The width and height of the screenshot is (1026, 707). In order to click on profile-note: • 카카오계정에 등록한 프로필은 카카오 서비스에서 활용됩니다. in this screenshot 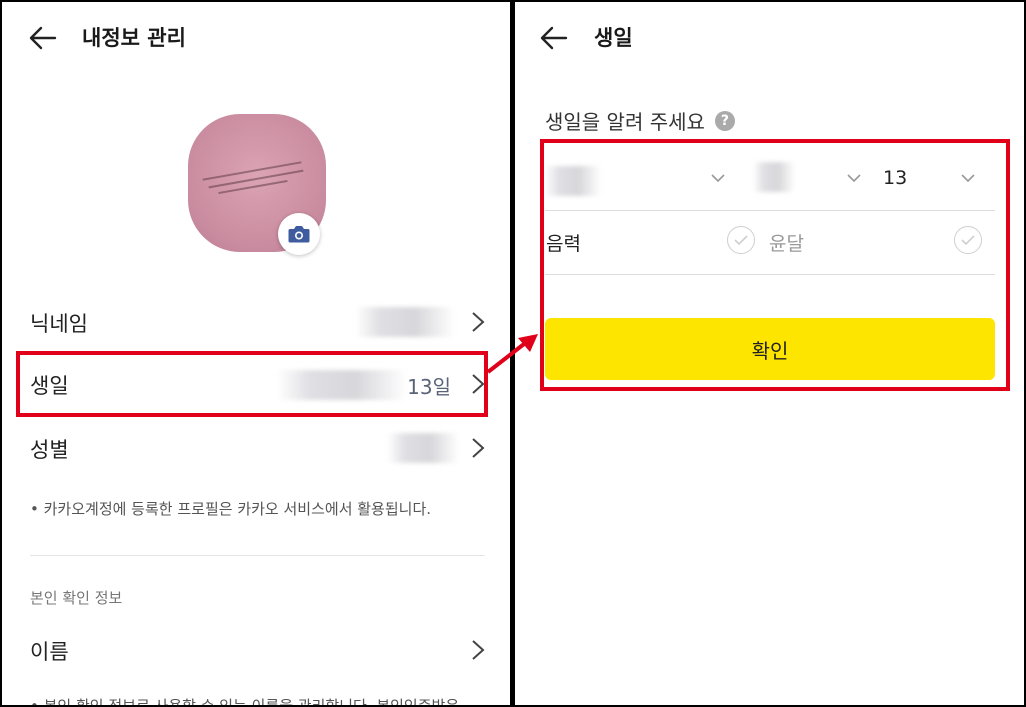, I will do `click(231, 509)`.